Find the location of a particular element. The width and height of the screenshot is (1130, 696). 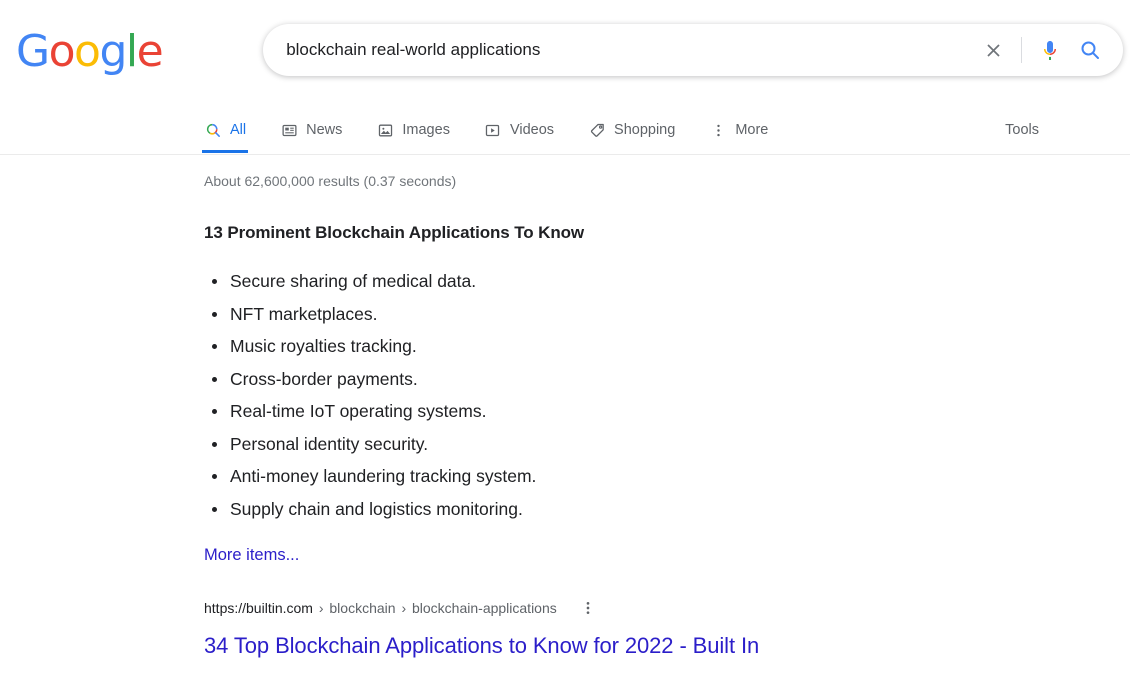

list-item: Secure sharing of medical data. is located at coordinates (554, 281).